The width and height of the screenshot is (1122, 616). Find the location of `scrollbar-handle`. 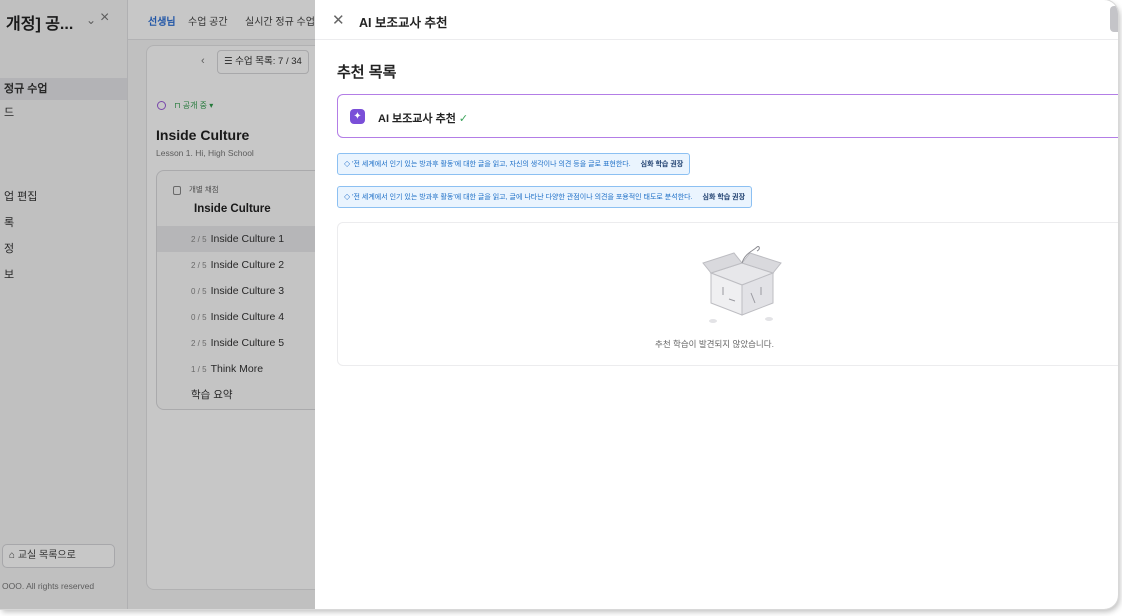

scrollbar-handle is located at coordinates (1114, 19).